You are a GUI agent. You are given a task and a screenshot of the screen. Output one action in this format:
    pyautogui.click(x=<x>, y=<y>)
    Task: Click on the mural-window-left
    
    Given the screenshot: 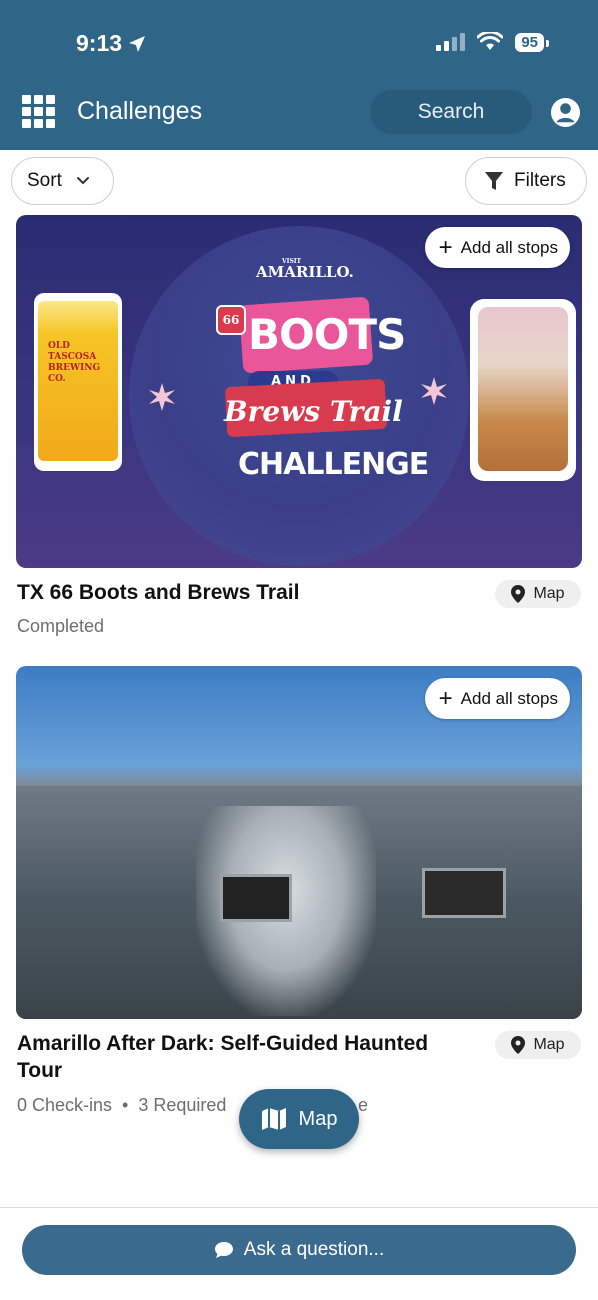 What is the action you would take?
    pyautogui.click(x=256, y=898)
    